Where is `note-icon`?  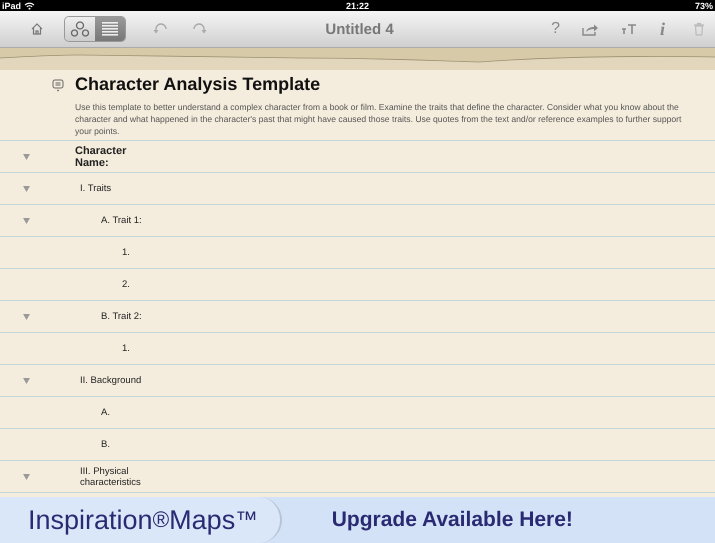
note-icon is located at coordinates (58, 85).